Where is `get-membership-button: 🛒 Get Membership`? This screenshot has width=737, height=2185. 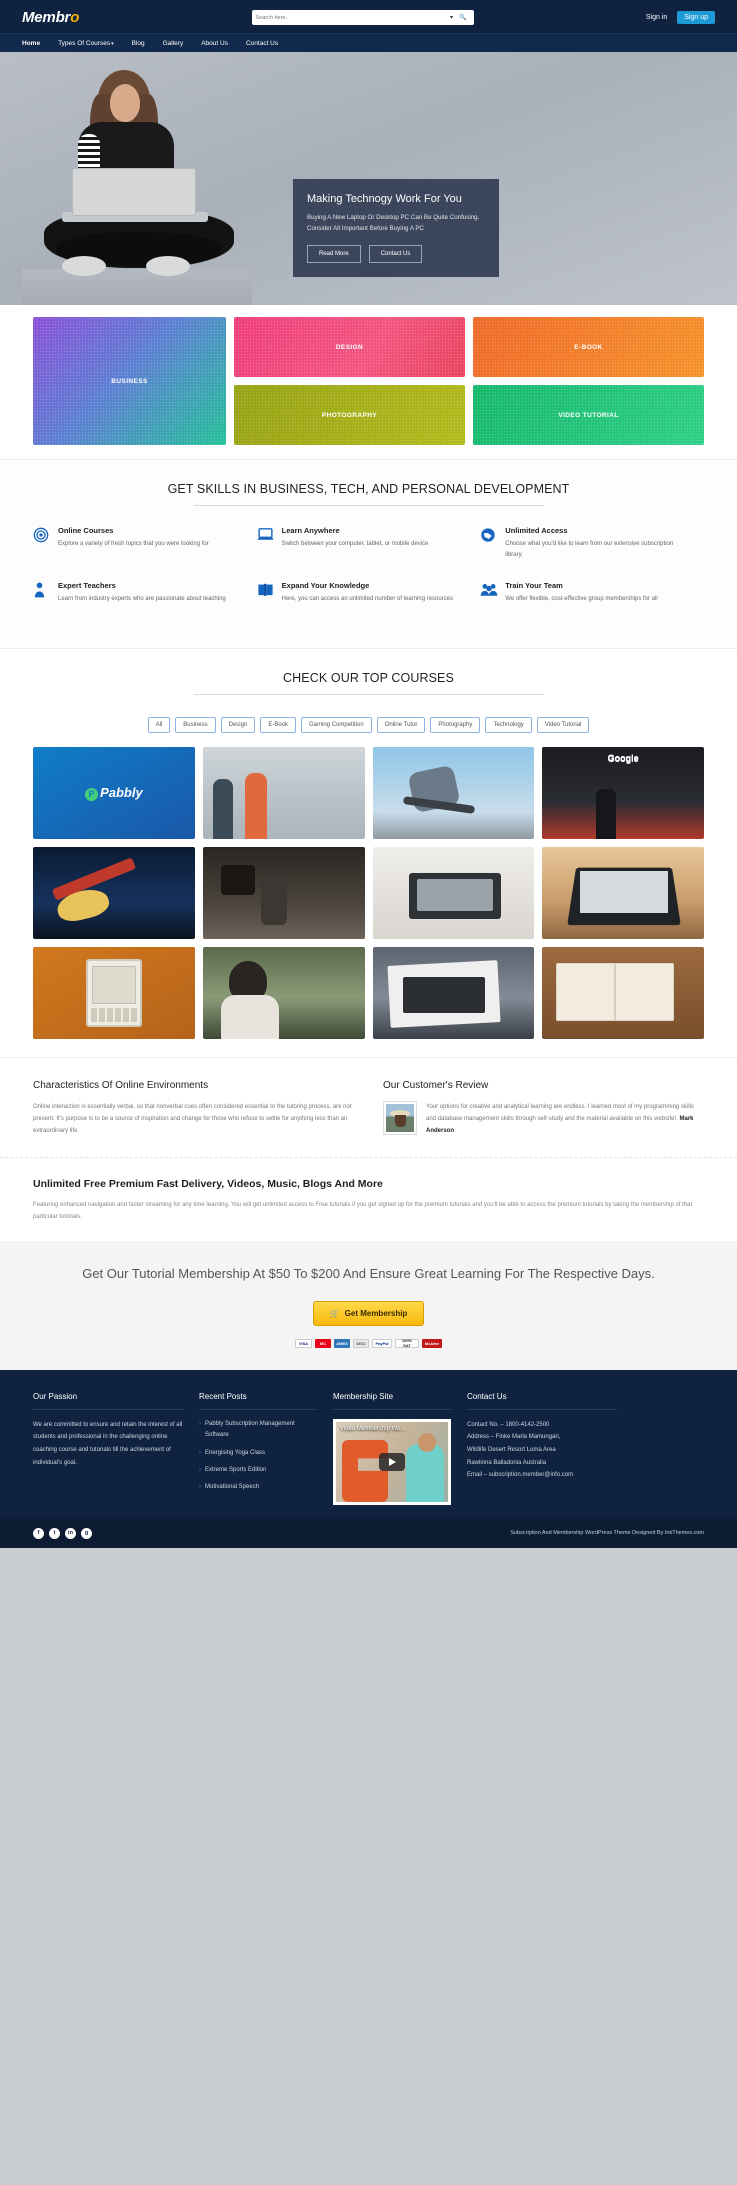 get-membership-button: 🛒 Get Membership is located at coordinates (368, 1313).